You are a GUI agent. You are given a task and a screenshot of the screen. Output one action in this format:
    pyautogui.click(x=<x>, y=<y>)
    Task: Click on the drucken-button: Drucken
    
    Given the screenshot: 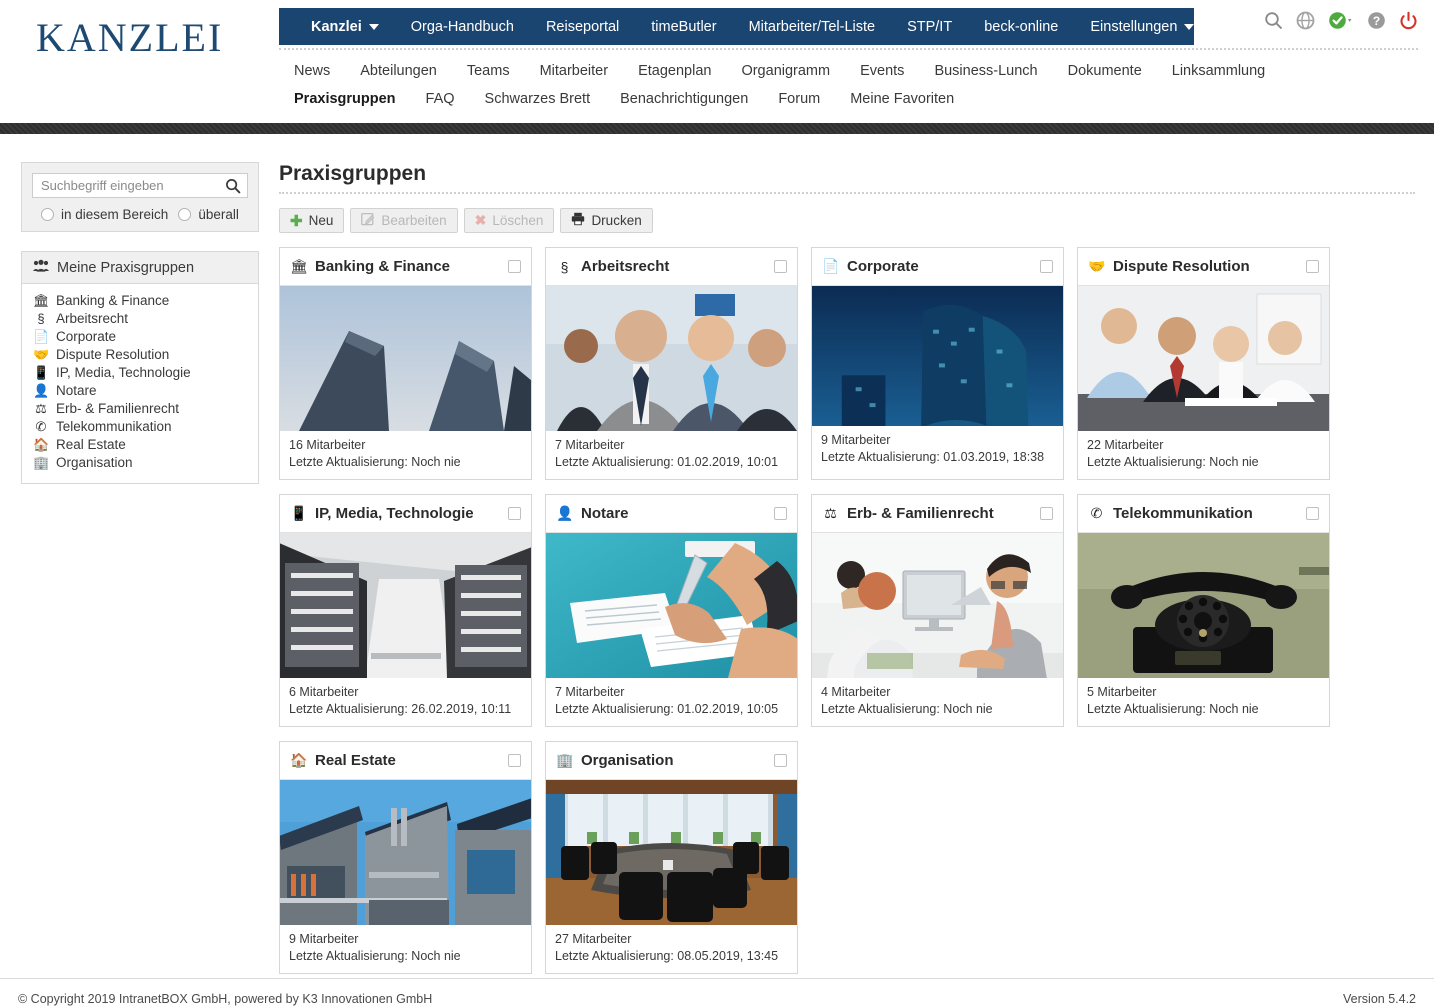 What is the action you would take?
    pyautogui.click(x=606, y=220)
    